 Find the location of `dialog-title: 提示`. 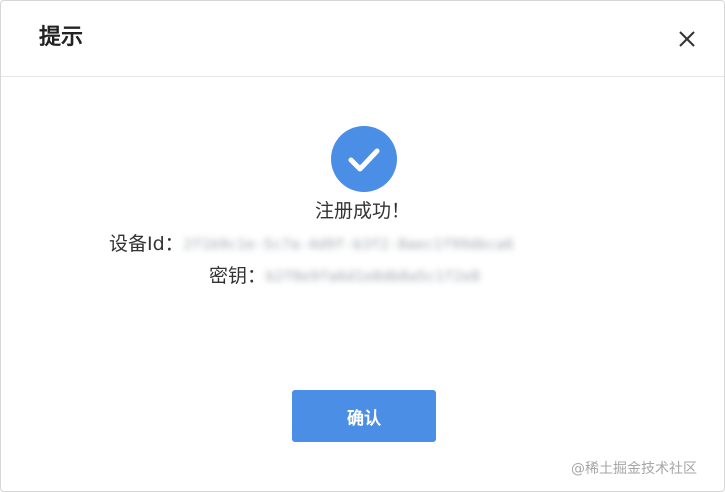

dialog-title: 提示 is located at coordinates (61, 37).